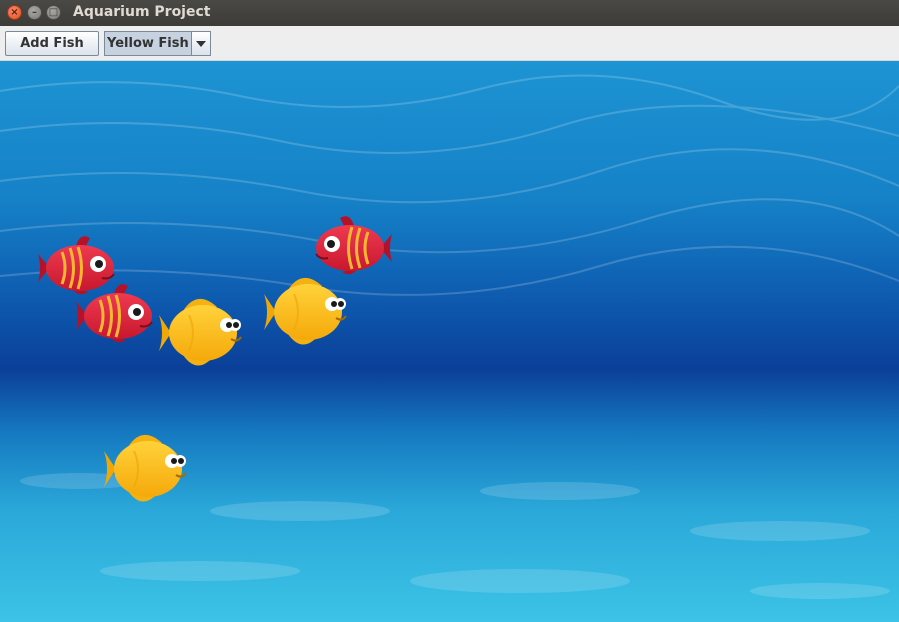  I want to click on toolbar: Add Fish Yellow Fish, so click(449, 43).